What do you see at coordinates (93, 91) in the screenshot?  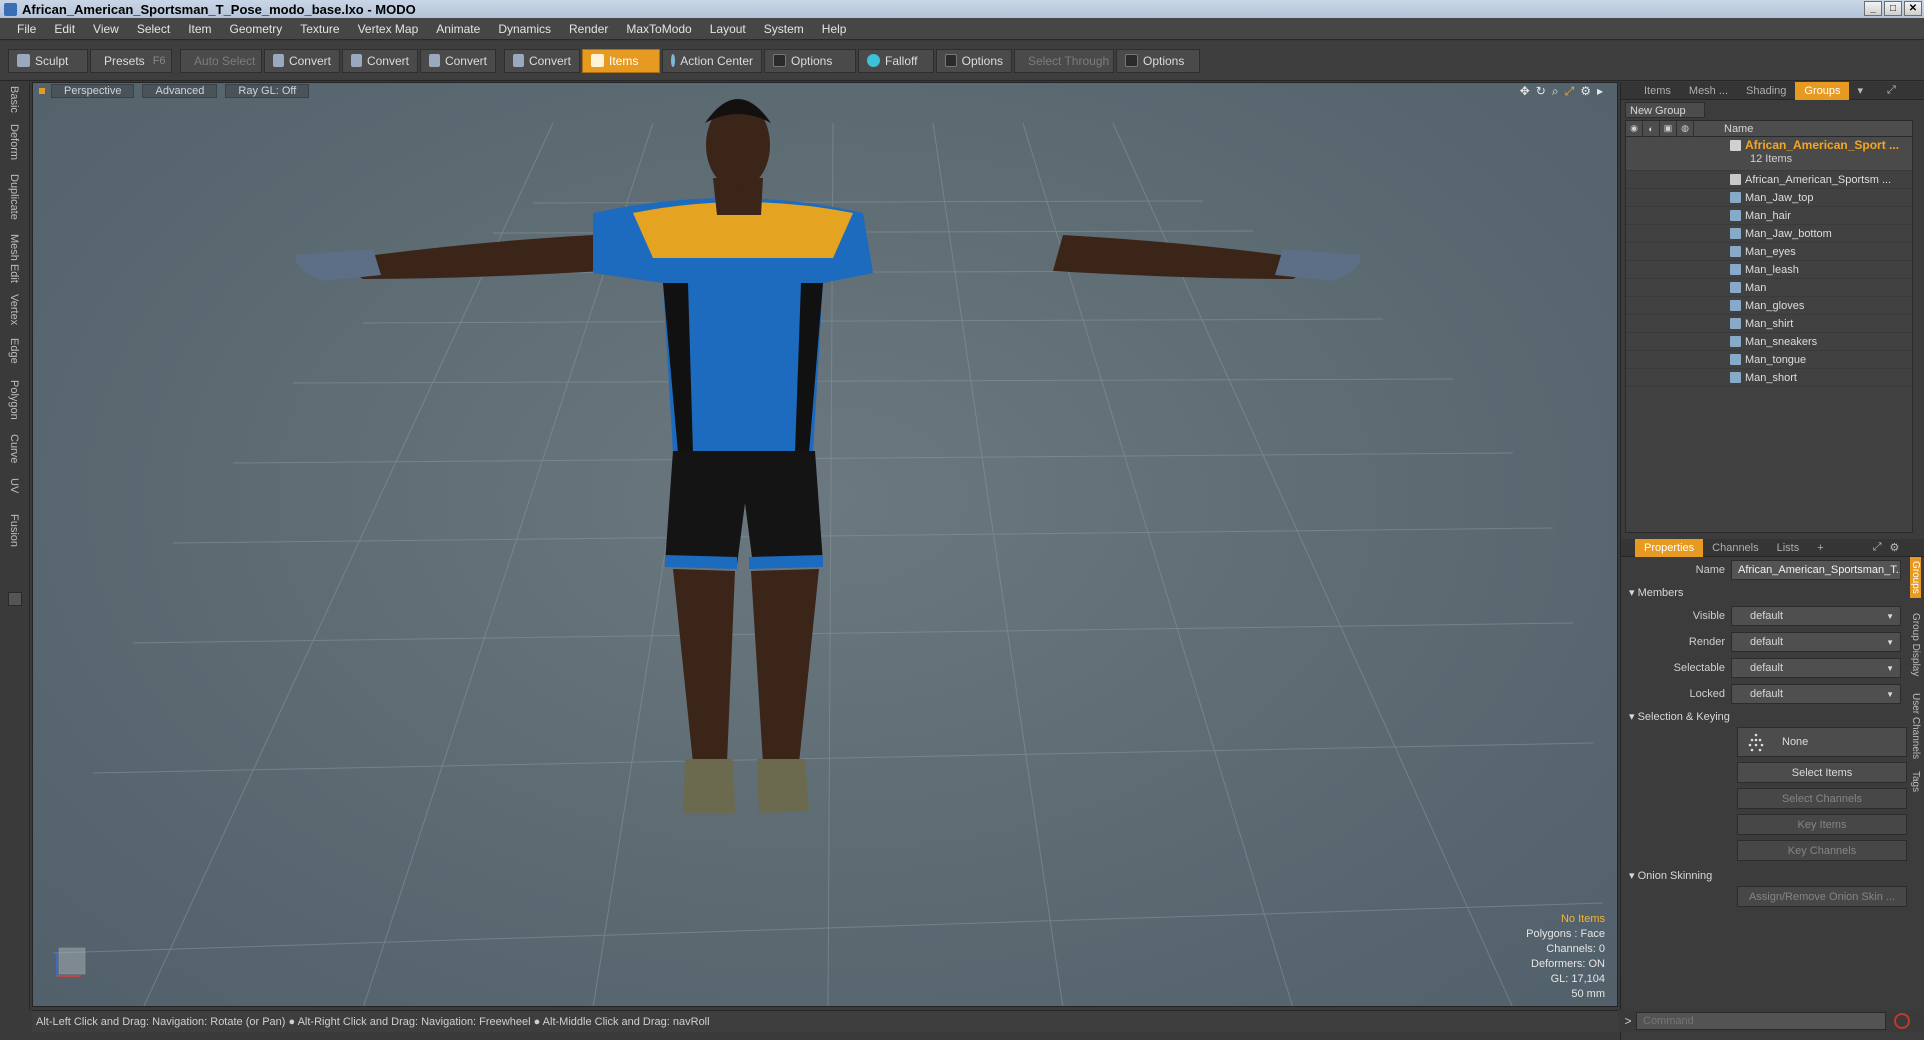 I see `view-mode-button: Perspective` at bounding box center [93, 91].